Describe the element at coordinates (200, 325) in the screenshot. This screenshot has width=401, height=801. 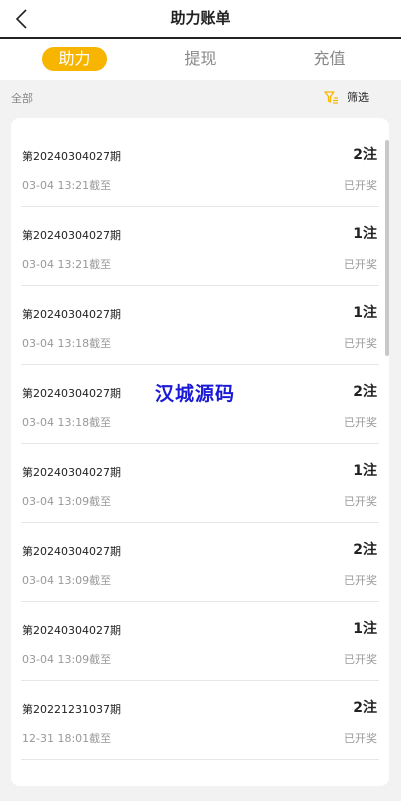
I see `list-item: 第20240304027期 03-04 13:18截至 1注 已开奖` at that location.